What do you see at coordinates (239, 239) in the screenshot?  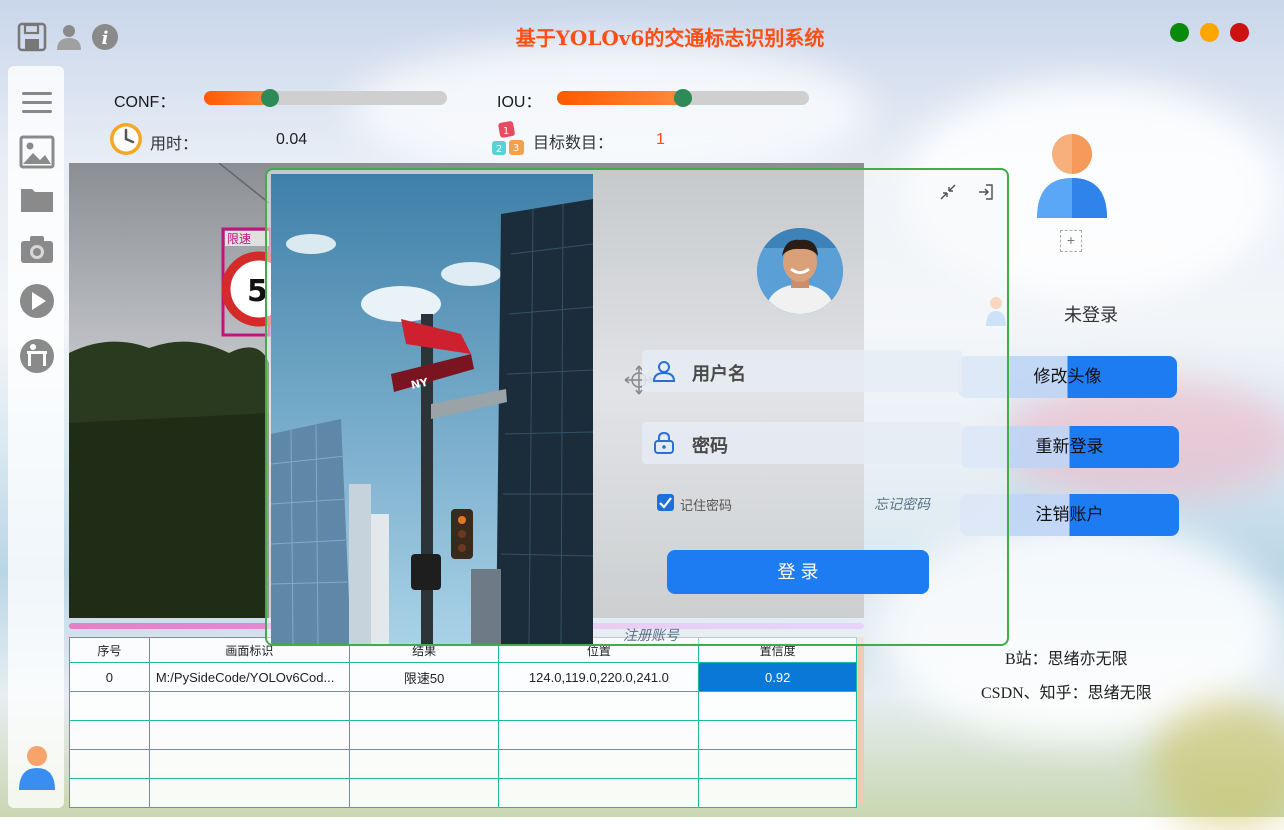 I see `detection-label: 限速` at bounding box center [239, 239].